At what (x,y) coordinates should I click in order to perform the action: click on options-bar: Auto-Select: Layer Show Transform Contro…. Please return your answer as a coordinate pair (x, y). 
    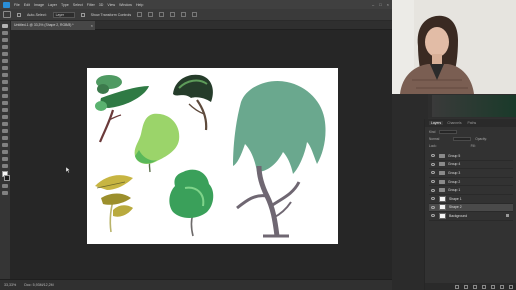
    Looking at the image, I should click on (196, 15).